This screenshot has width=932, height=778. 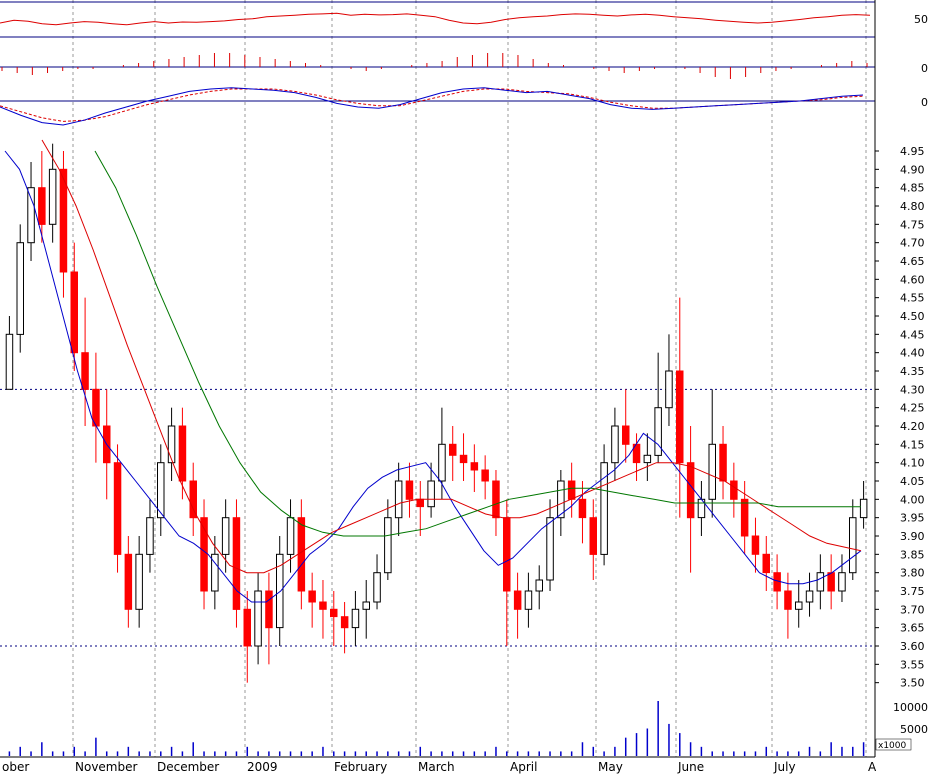 I want to click on histogram-tick-label: 0, so click(x=924, y=68).